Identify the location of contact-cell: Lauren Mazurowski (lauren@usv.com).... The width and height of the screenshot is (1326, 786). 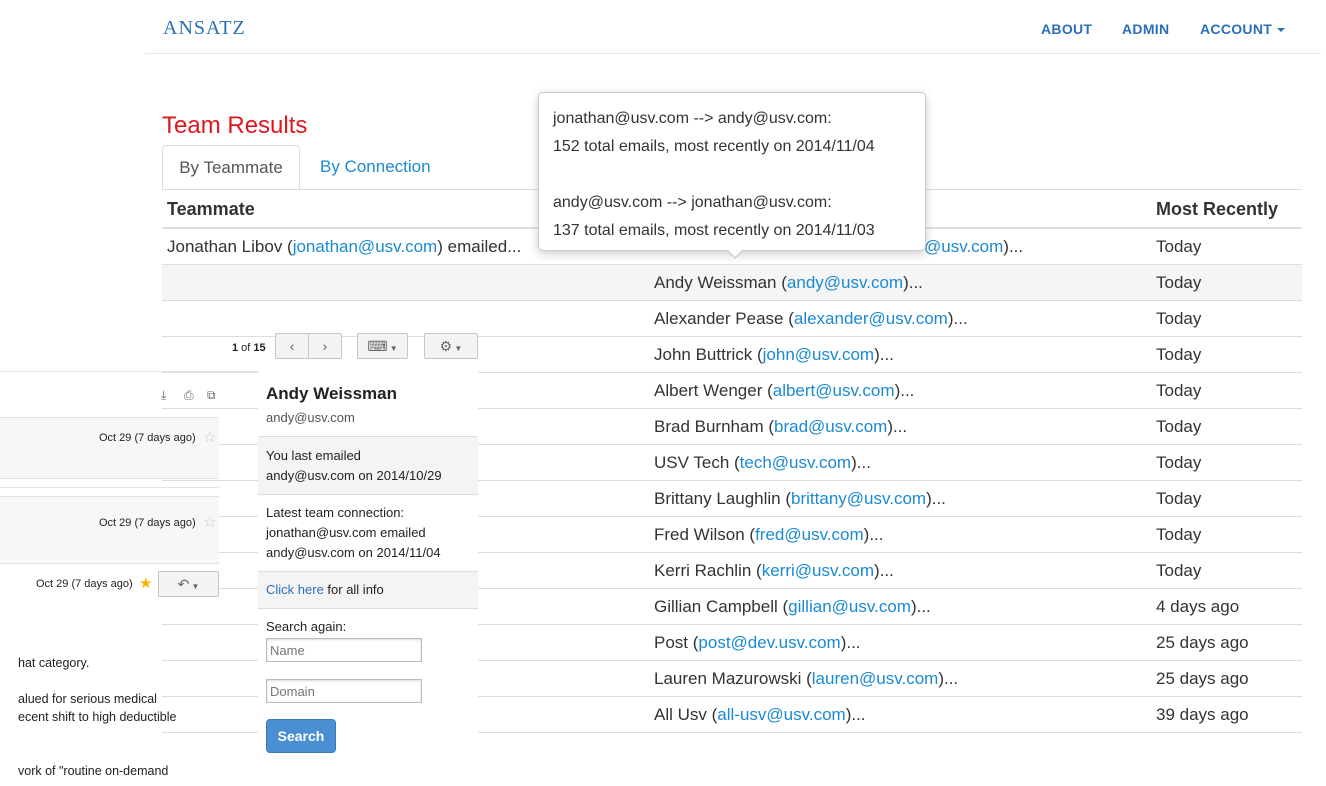
(806, 678).